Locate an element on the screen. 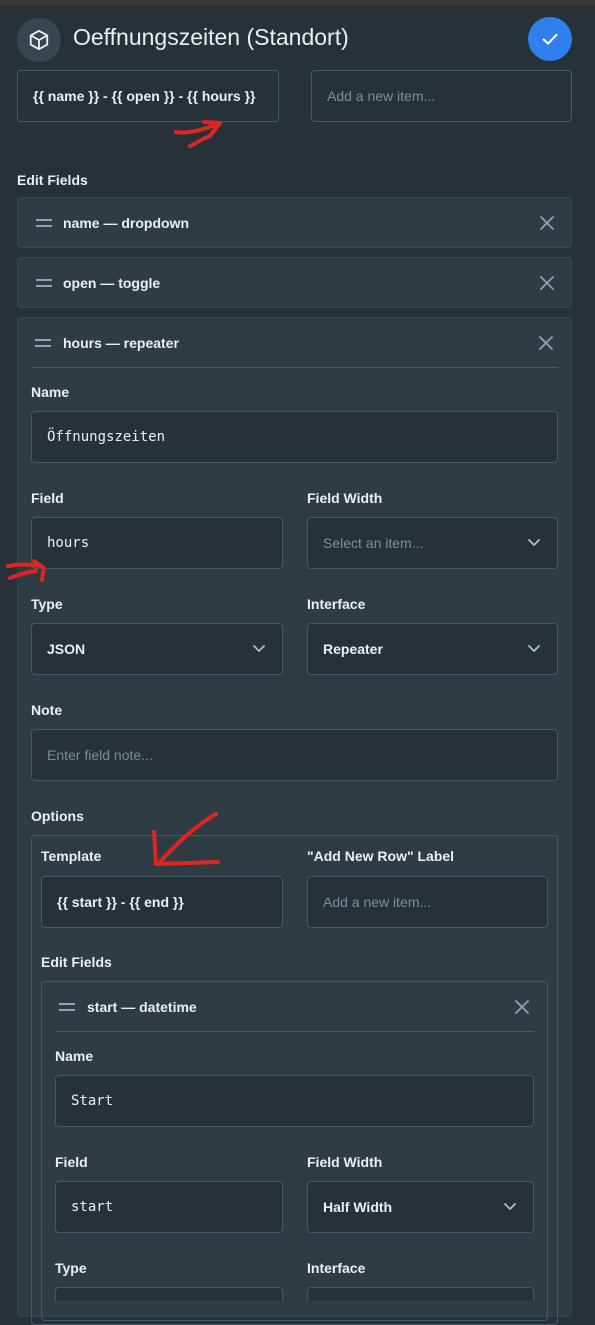 This screenshot has height=1325, width=595. start-field-label: Field is located at coordinates (71, 1162).